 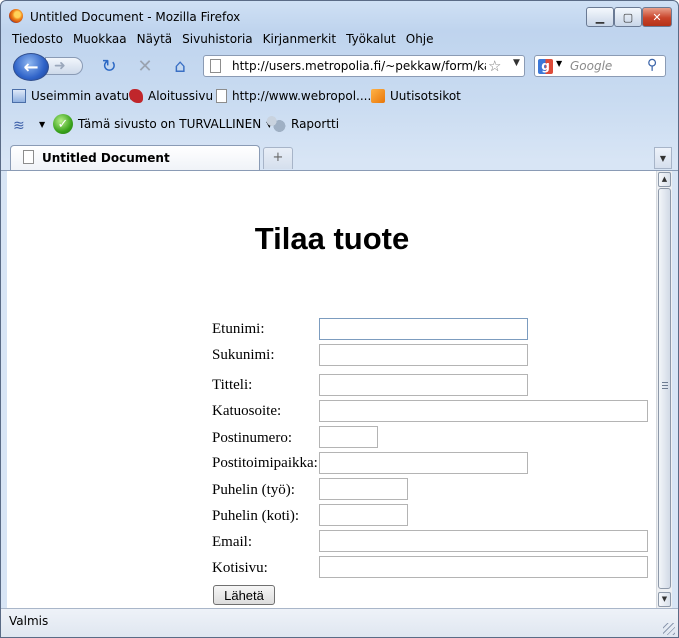 I want to click on search-input: Google, so click(x=591, y=66).